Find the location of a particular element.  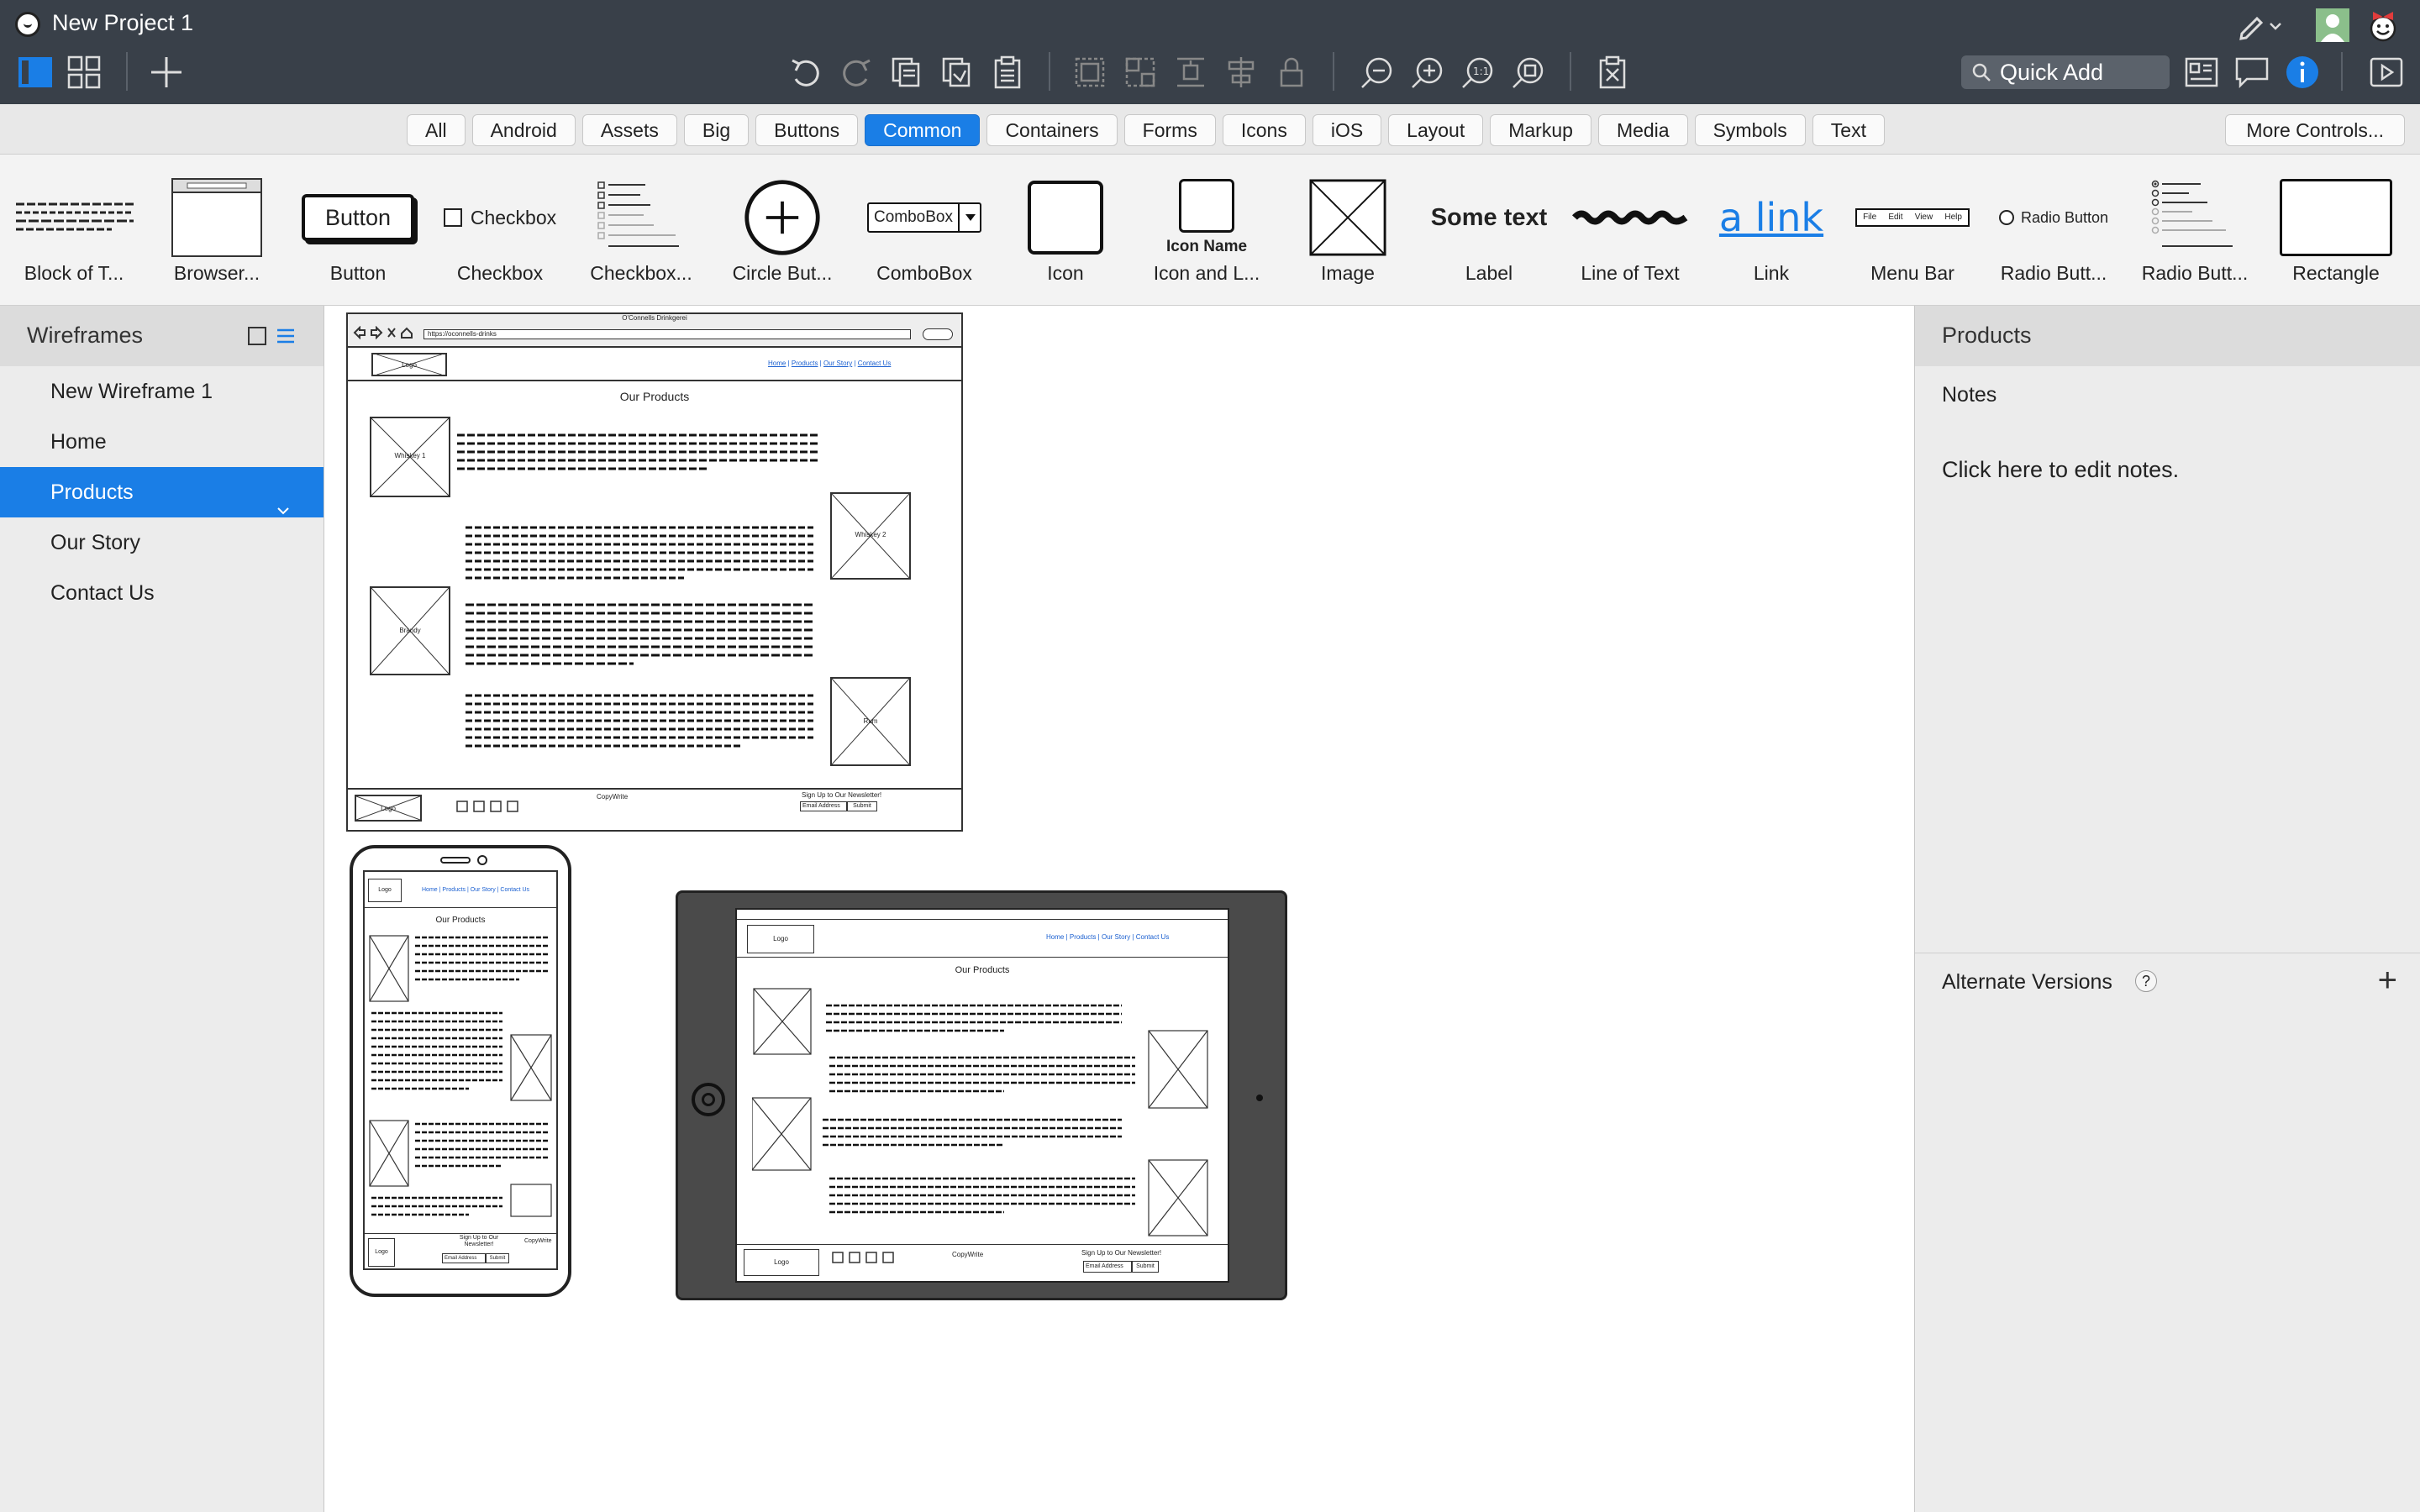

wireframe-heading: Our Products is located at coordinates (983, 970).